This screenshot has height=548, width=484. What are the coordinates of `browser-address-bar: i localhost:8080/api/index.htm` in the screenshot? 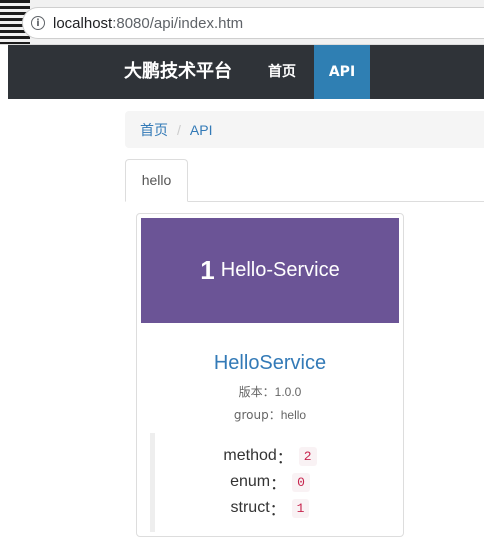 It's located at (242, 22).